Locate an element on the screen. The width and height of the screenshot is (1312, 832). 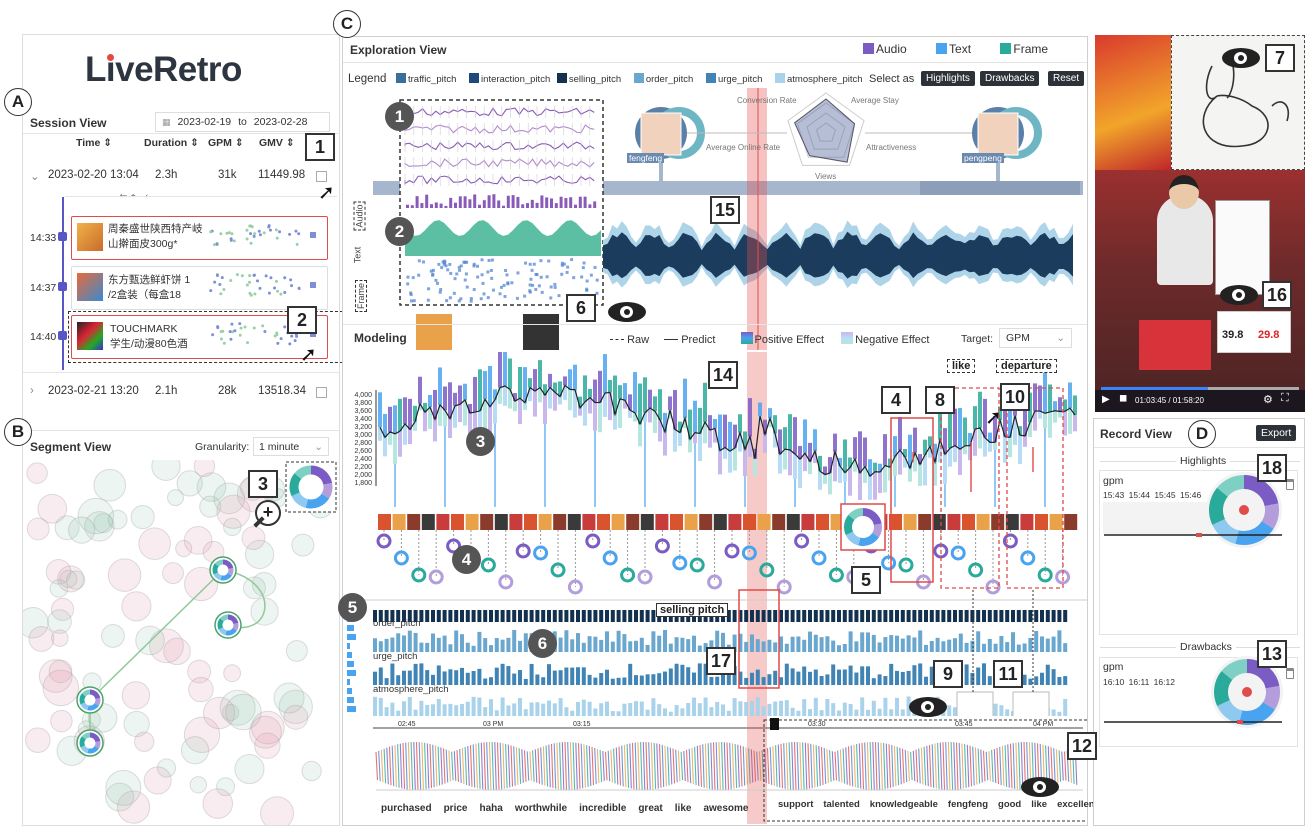
section-label-d: D is located at coordinates (1202, 434).